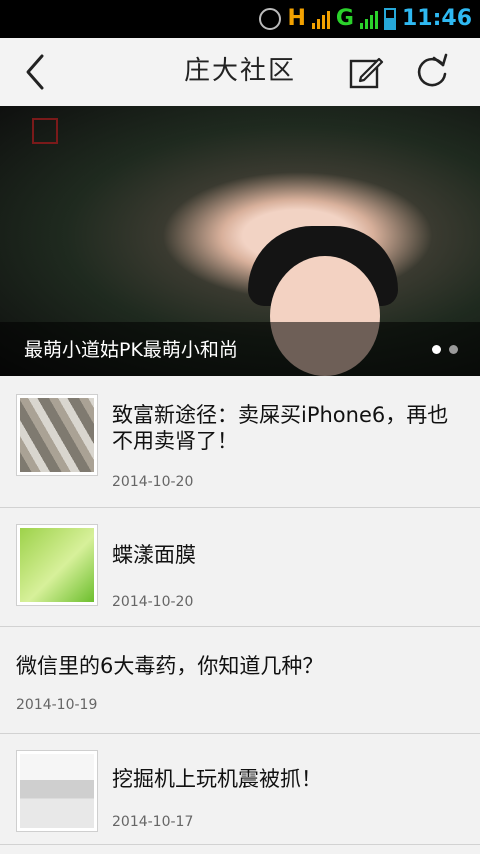 This screenshot has width=480, height=854. I want to click on post-title: 挖掘机上玩机震被抓！, so click(217, 779).